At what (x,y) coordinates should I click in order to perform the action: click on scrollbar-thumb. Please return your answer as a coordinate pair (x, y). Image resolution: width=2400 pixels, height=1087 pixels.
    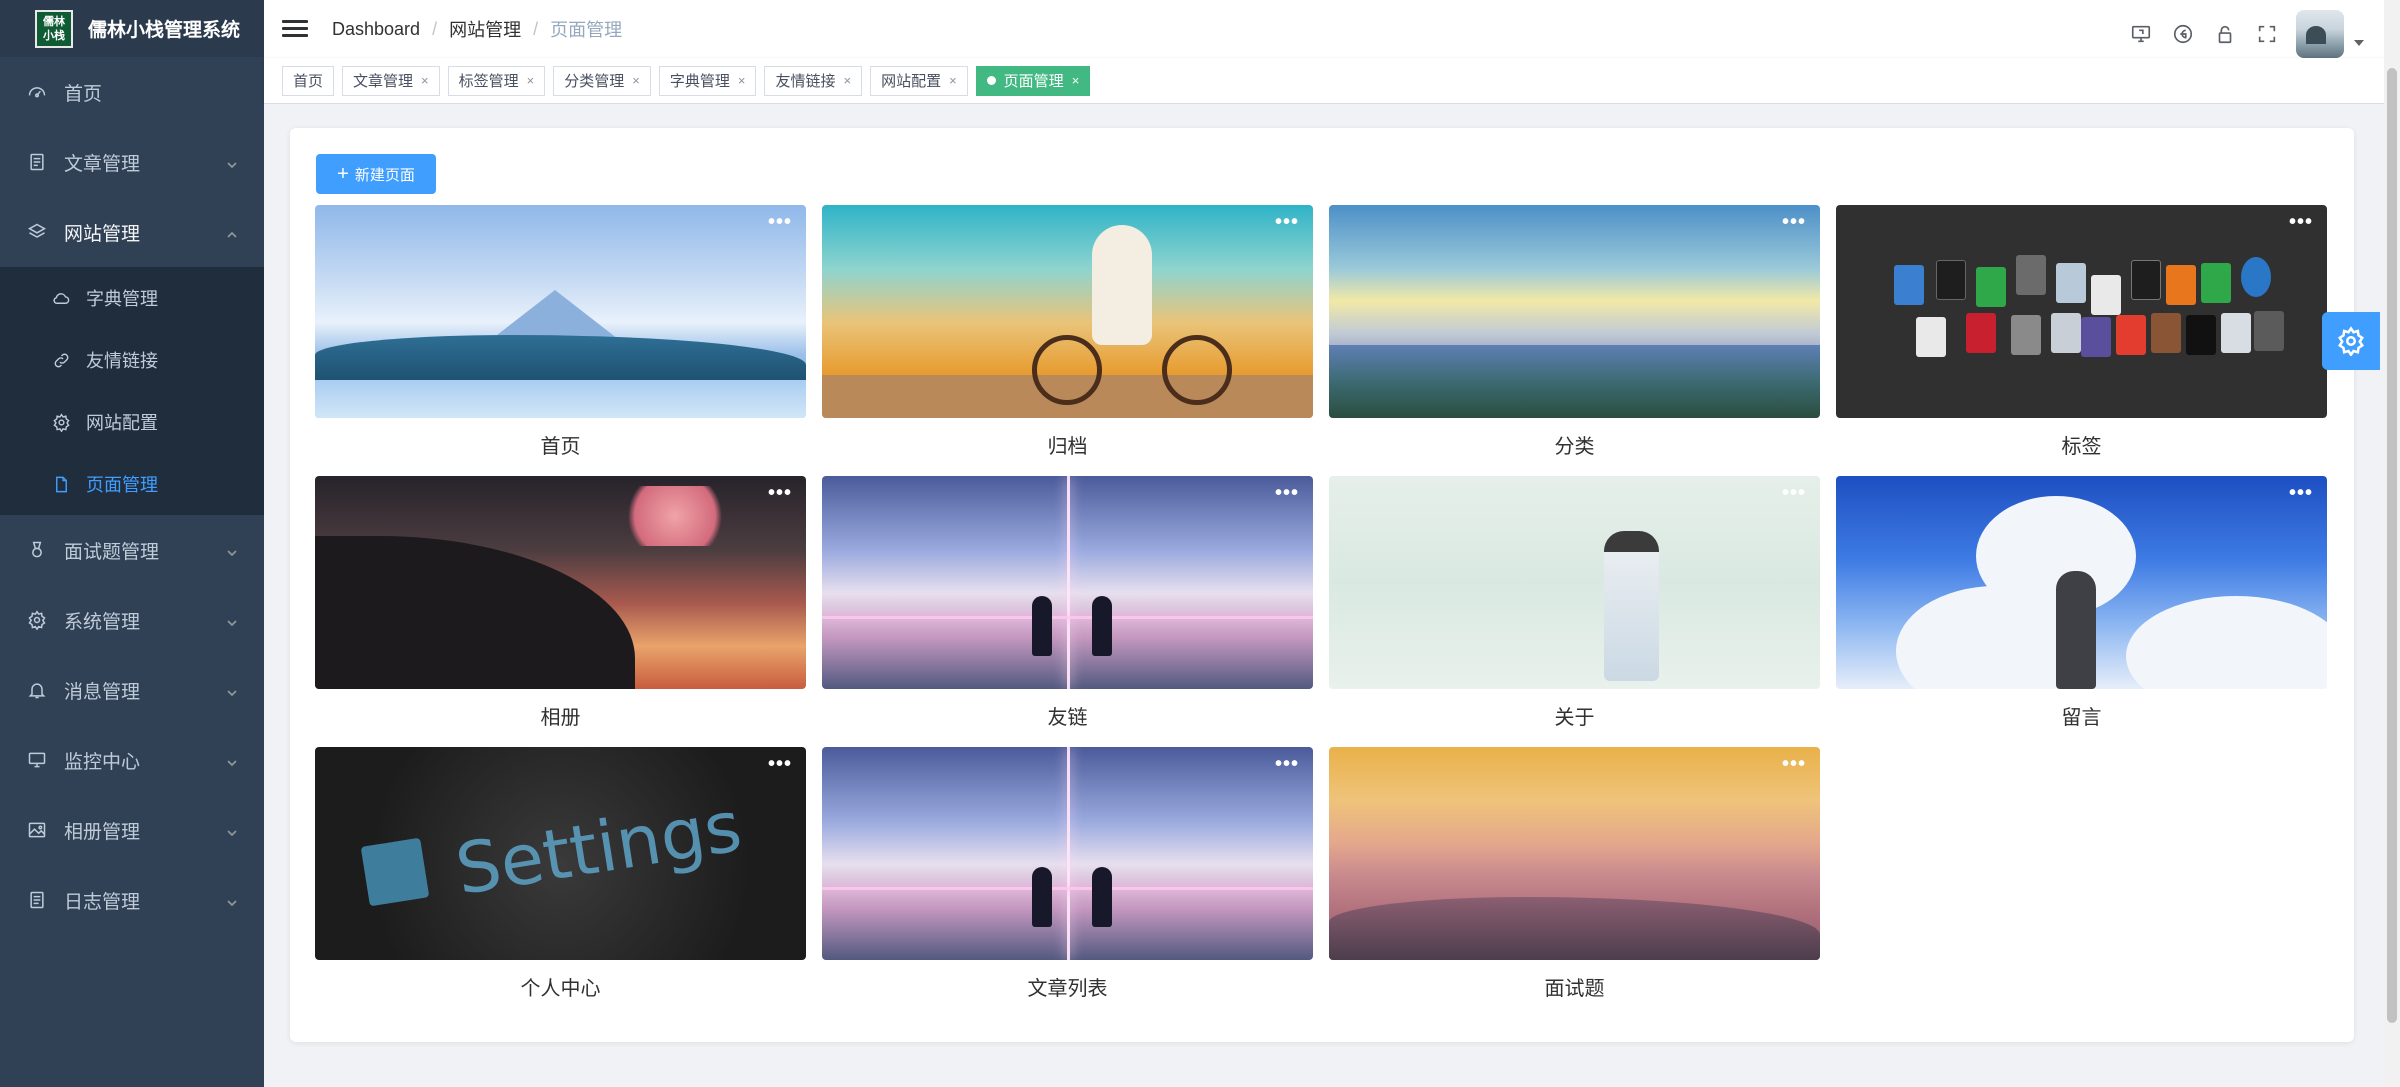
    Looking at the image, I should click on (2392, 545).